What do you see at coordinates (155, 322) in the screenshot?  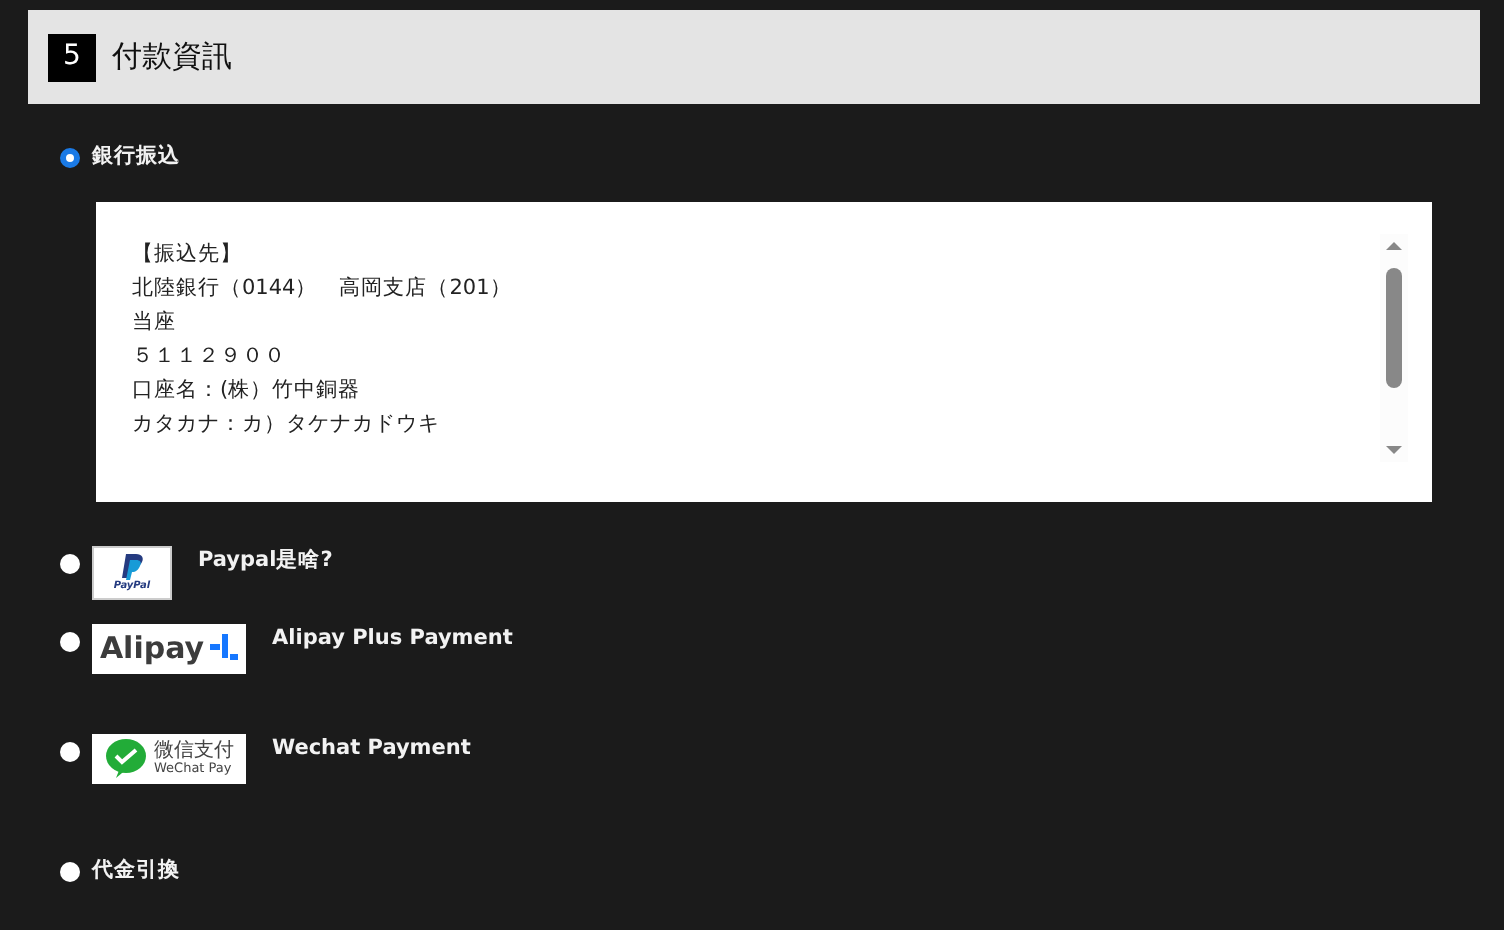 I see `details-line: 当座` at bounding box center [155, 322].